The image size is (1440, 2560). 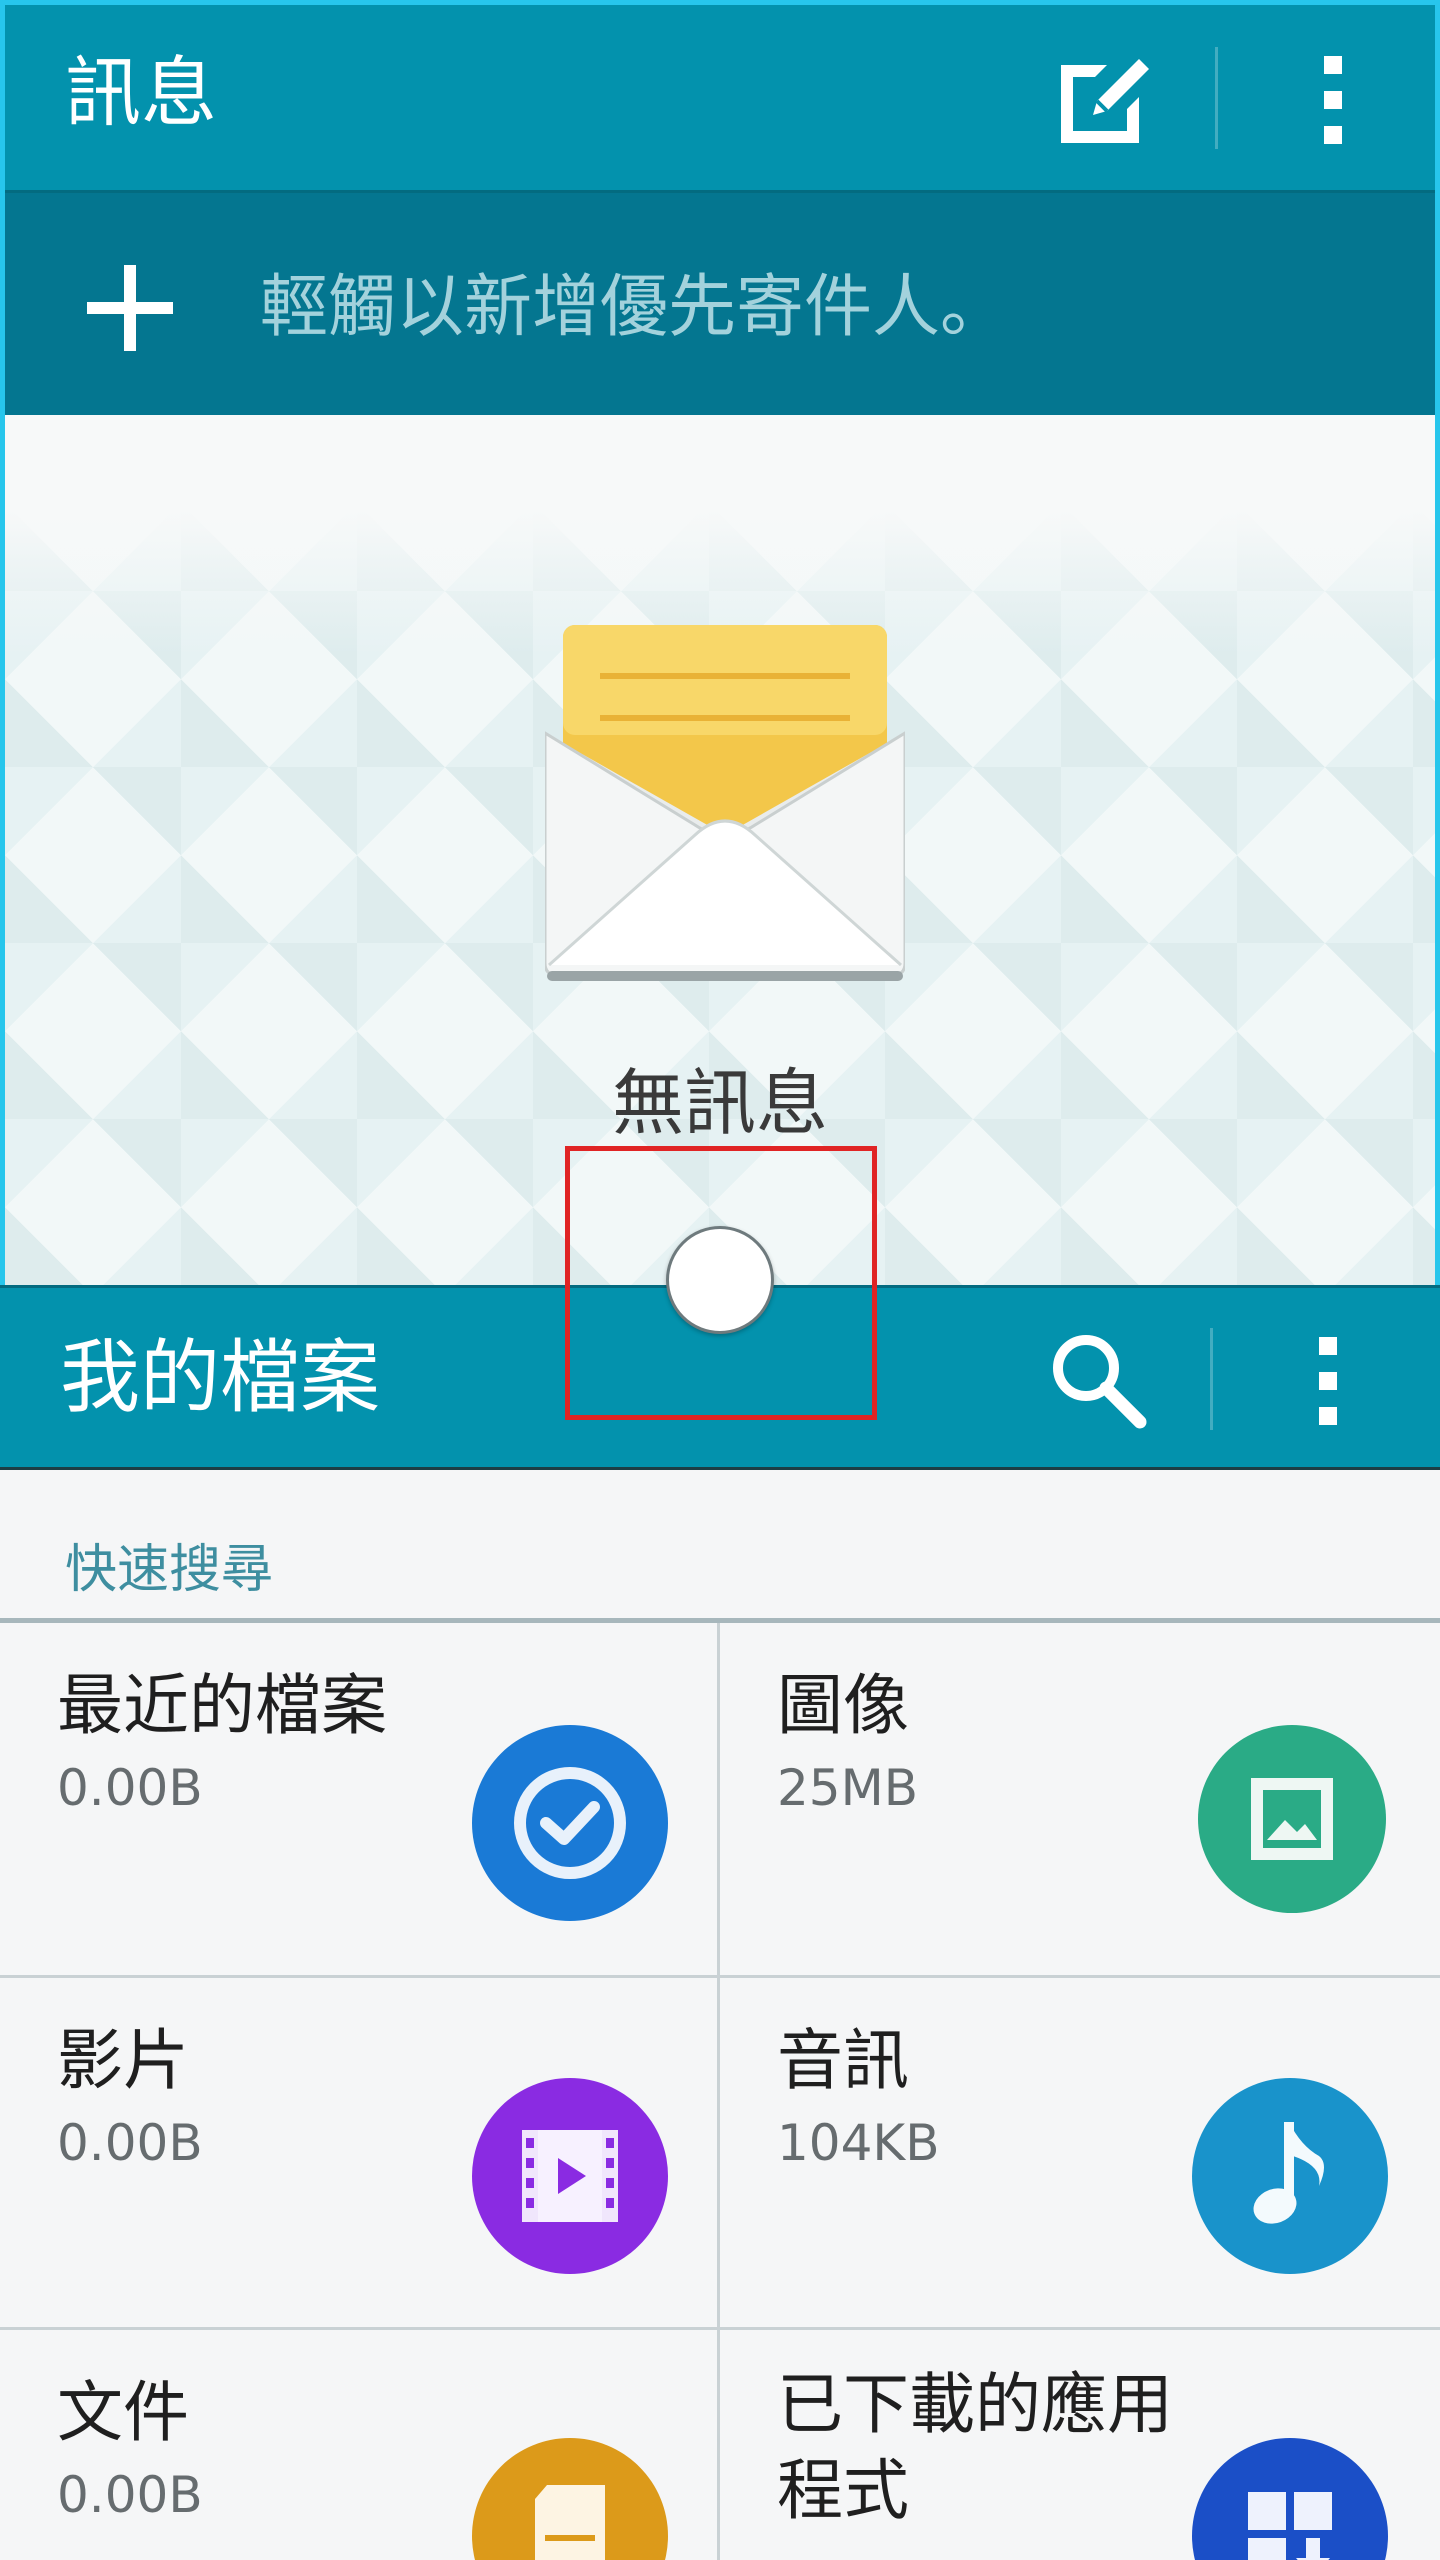 I want to click on category-downloaded-apps: 已下載的應用 程式, so click(x=1080, y=2445).